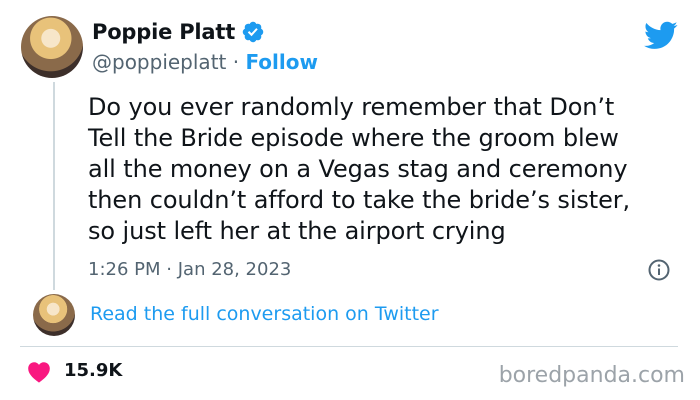 This screenshot has width=700, height=400. I want to click on twitter-bird-icon, so click(661, 35).